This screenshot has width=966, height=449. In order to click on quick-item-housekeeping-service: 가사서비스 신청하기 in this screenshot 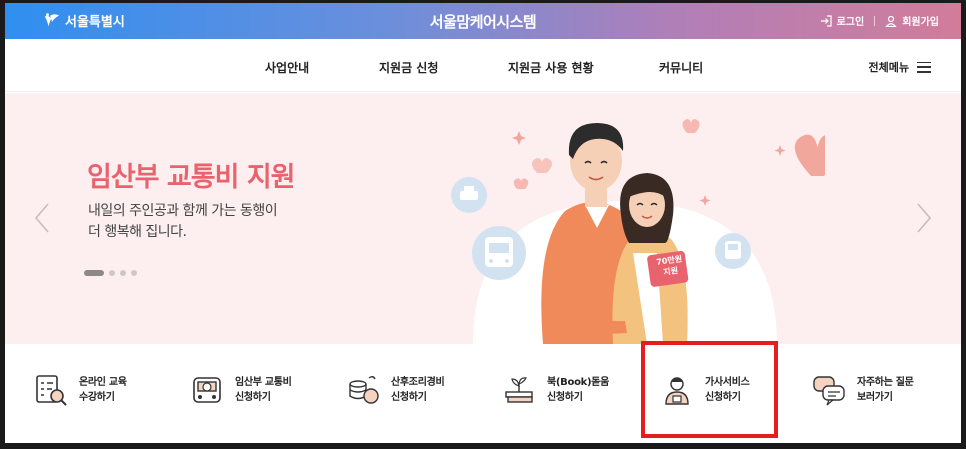, I will do `click(704, 390)`.